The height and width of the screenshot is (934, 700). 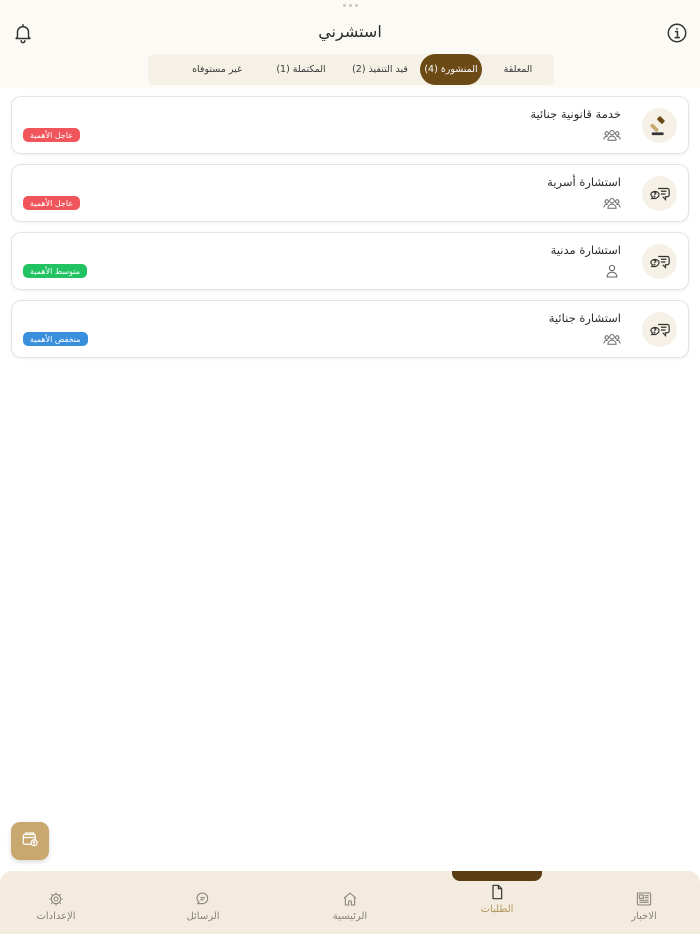 I want to click on document-icon, so click(x=497, y=892).